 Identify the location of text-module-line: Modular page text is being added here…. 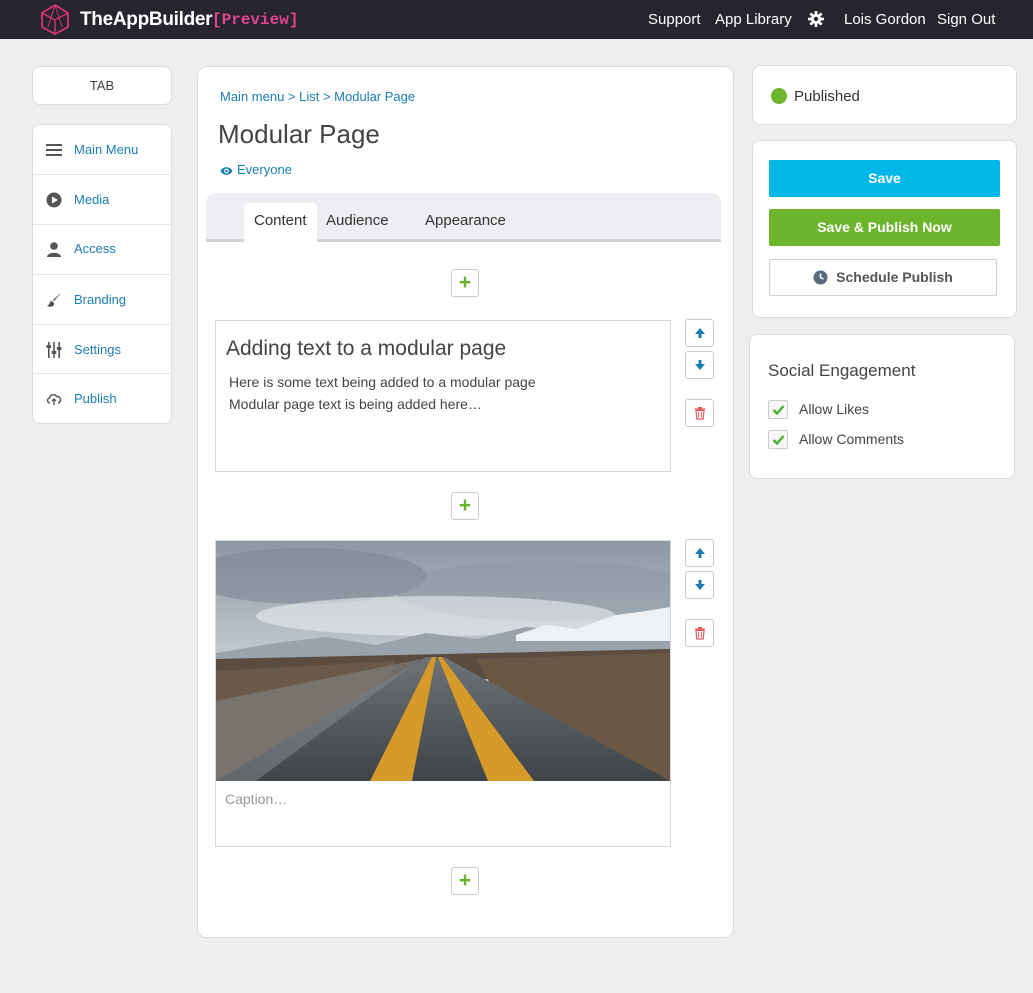
(355, 404).